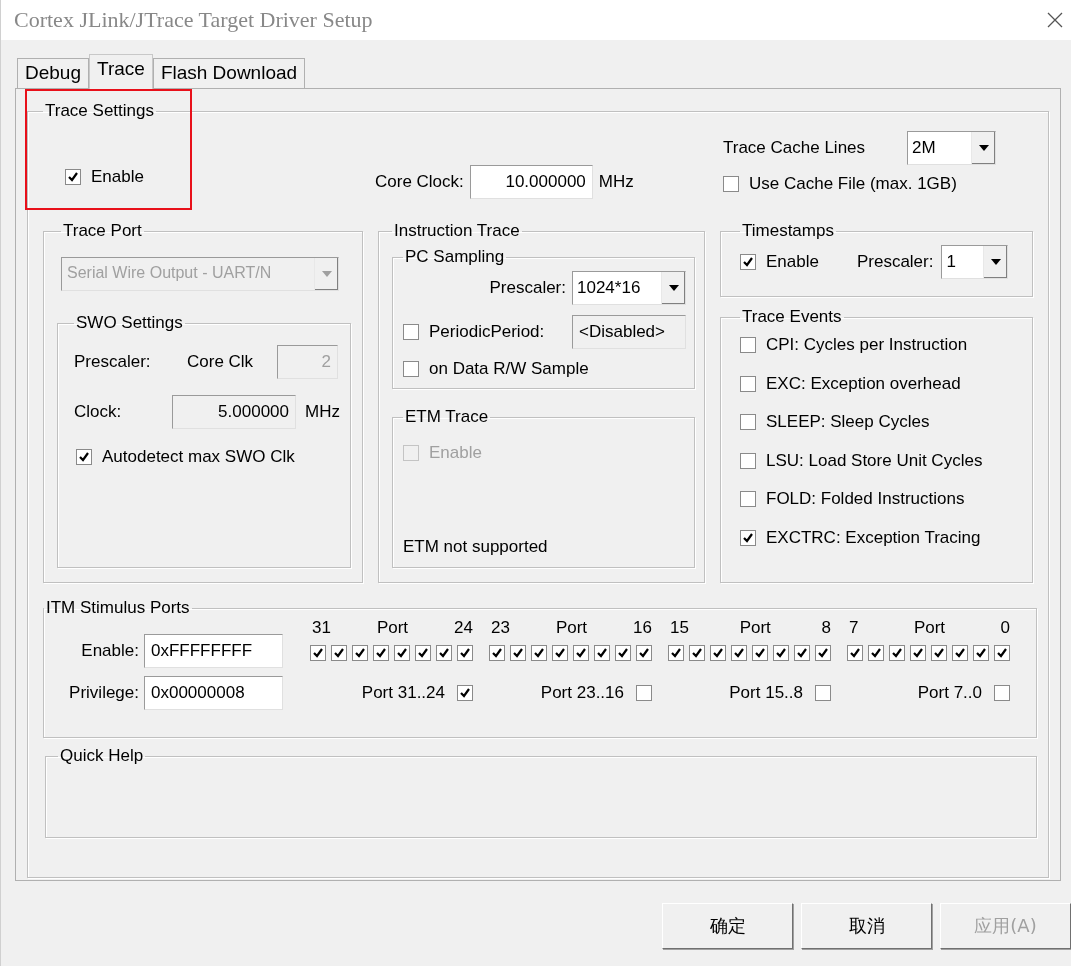 Image resolution: width=1071 pixels, height=973 pixels. Describe the element at coordinates (531, 182) in the screenshot. I see `input-field: 10.000000` at that location.